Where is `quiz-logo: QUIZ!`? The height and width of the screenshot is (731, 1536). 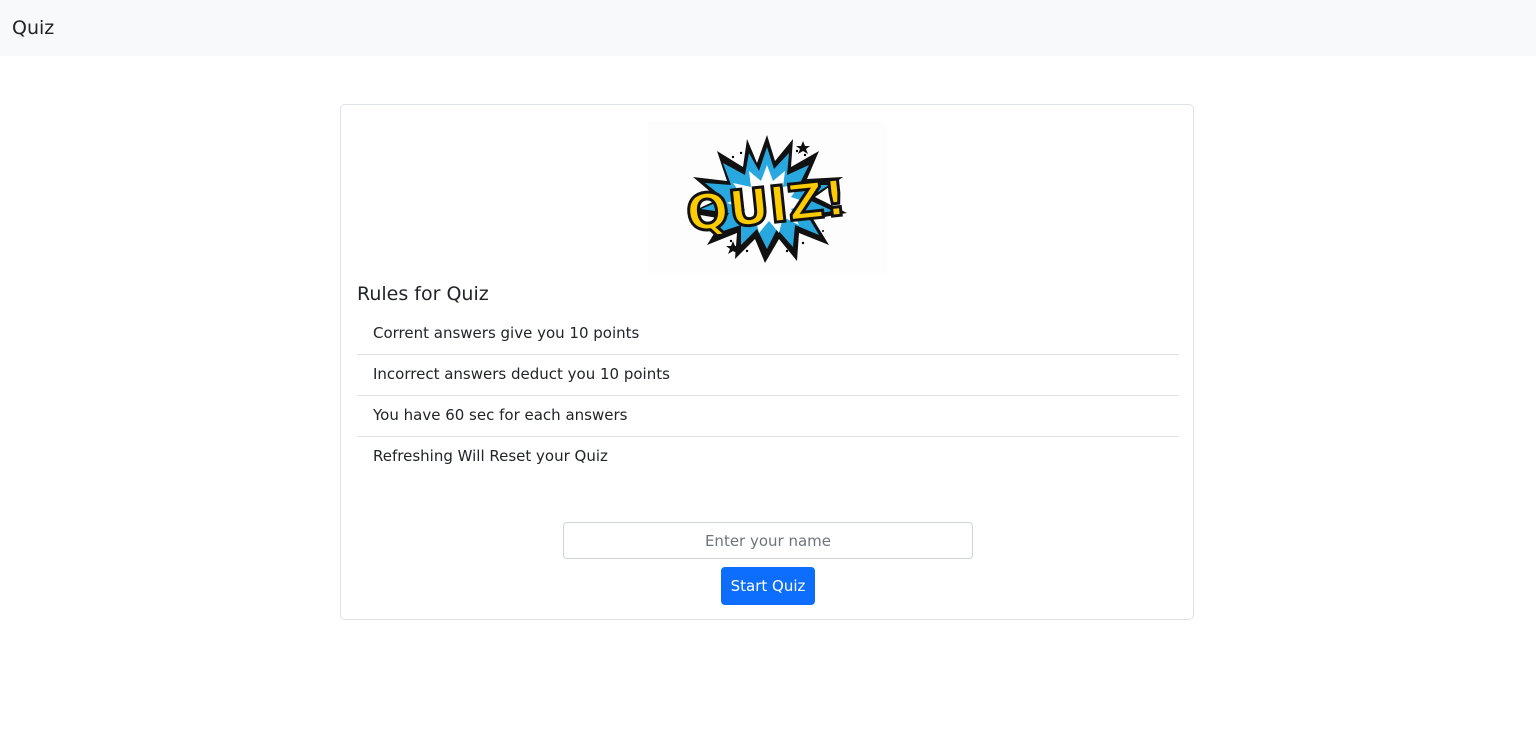 quiz-logo: QUIZ! is located at coordinates (767, 197).